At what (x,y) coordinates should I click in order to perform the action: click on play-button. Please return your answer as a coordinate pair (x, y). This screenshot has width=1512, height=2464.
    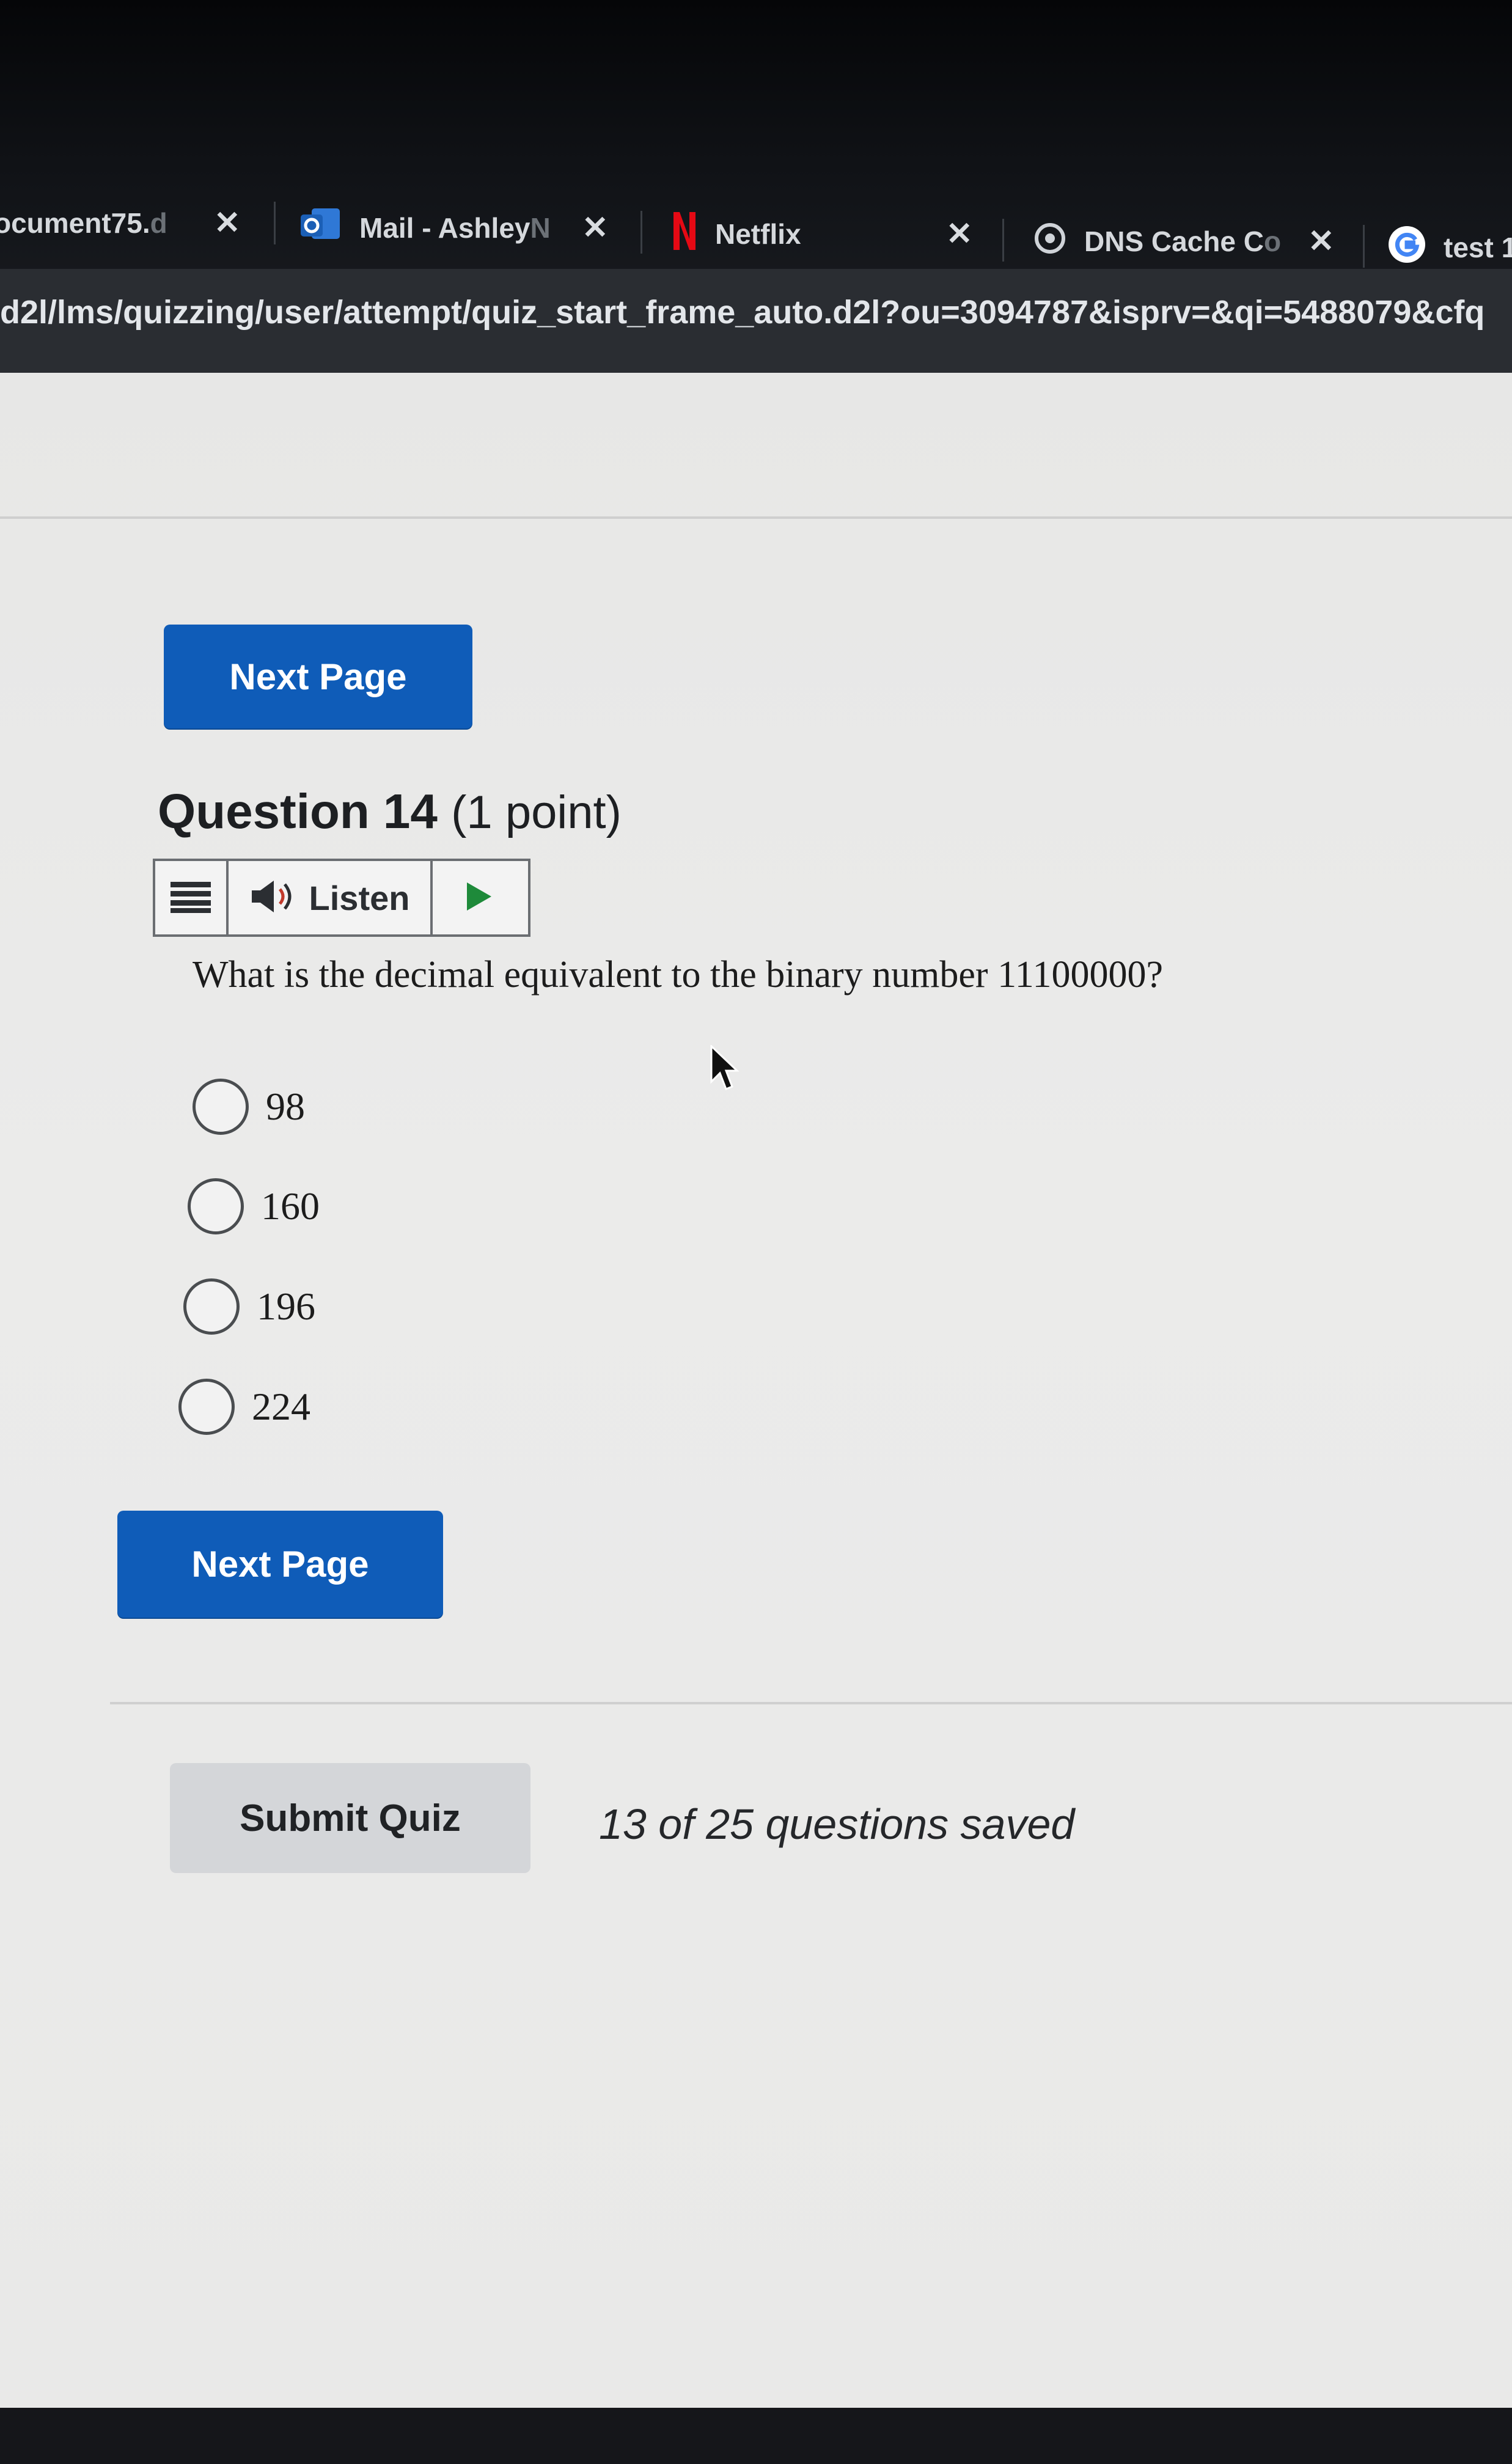
    Looking at the image, I should click on (478, 898).